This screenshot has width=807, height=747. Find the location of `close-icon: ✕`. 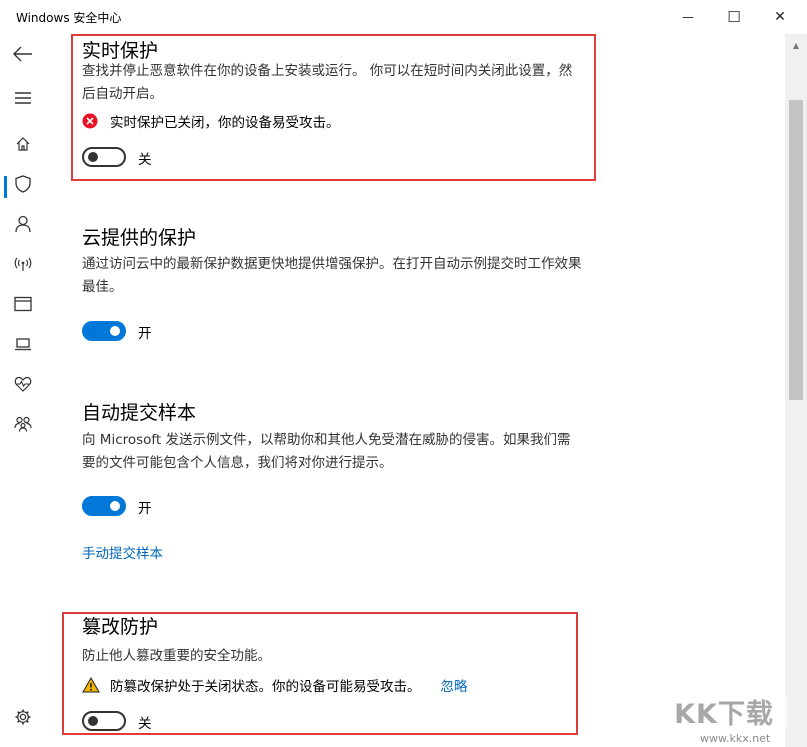

close-icon: ✕ is located at coordinates (780, 17).